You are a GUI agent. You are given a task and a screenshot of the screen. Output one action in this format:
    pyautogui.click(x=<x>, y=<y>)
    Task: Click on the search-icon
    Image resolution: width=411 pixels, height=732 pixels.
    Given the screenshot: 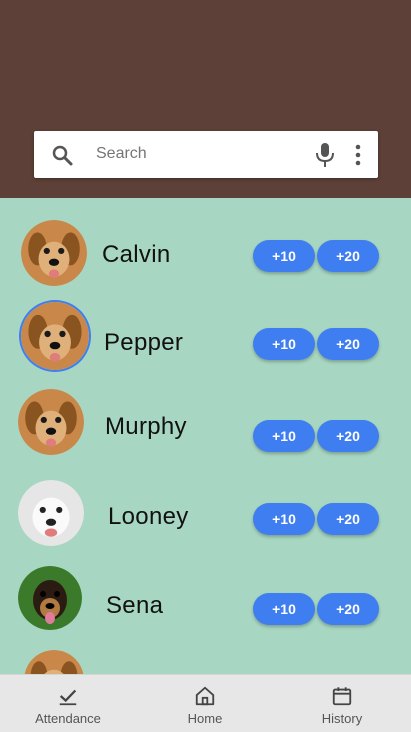 What is the action you would take?
    pyautogui.click(x=62, y=155)
    